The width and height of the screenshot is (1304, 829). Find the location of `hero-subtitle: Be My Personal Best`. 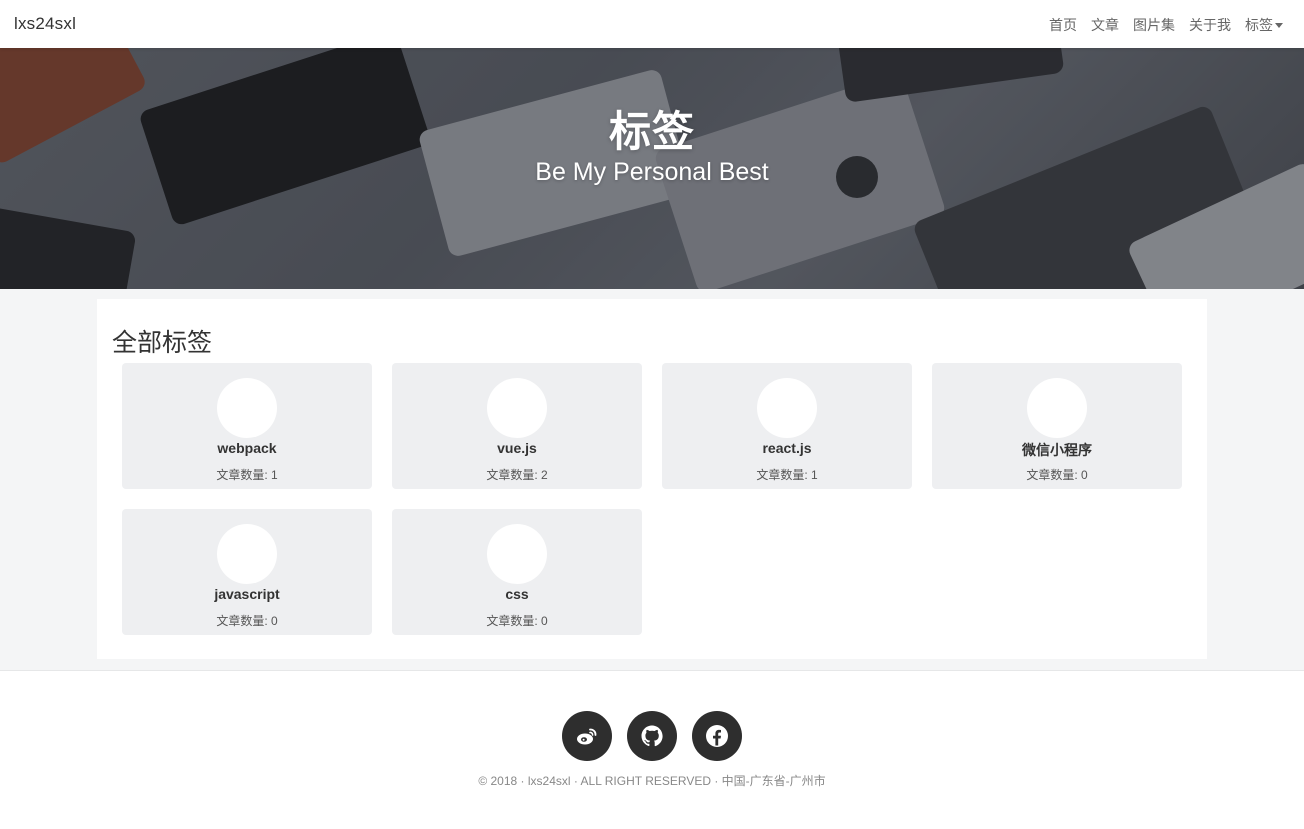

hero-subtitle: Be My Personal Best is located at coordinates (652, 172).